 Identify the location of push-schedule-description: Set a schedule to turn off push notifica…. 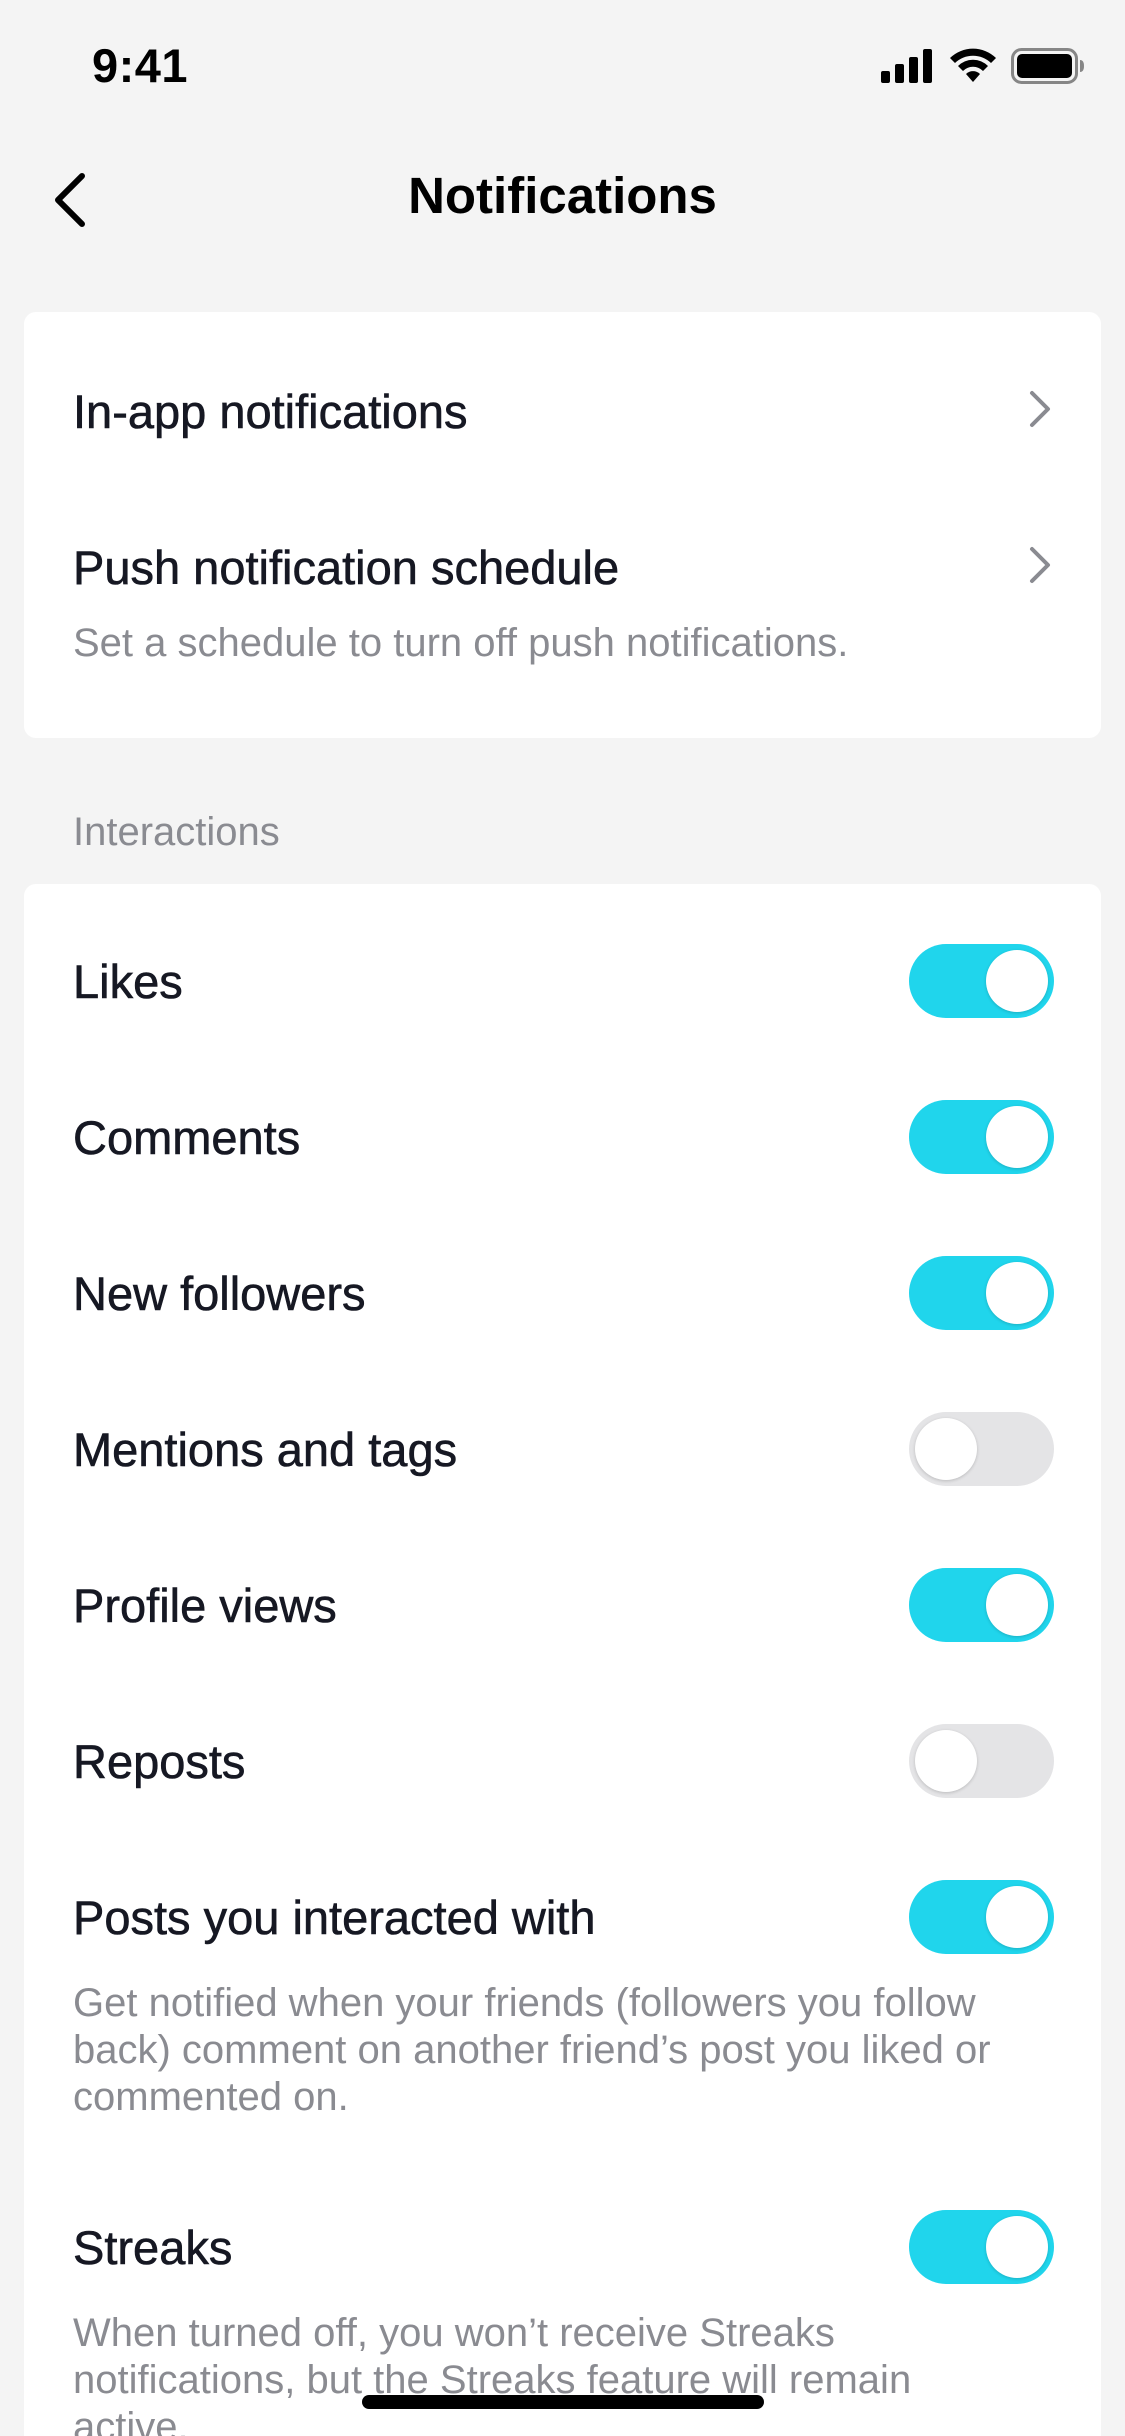
(461, 643).